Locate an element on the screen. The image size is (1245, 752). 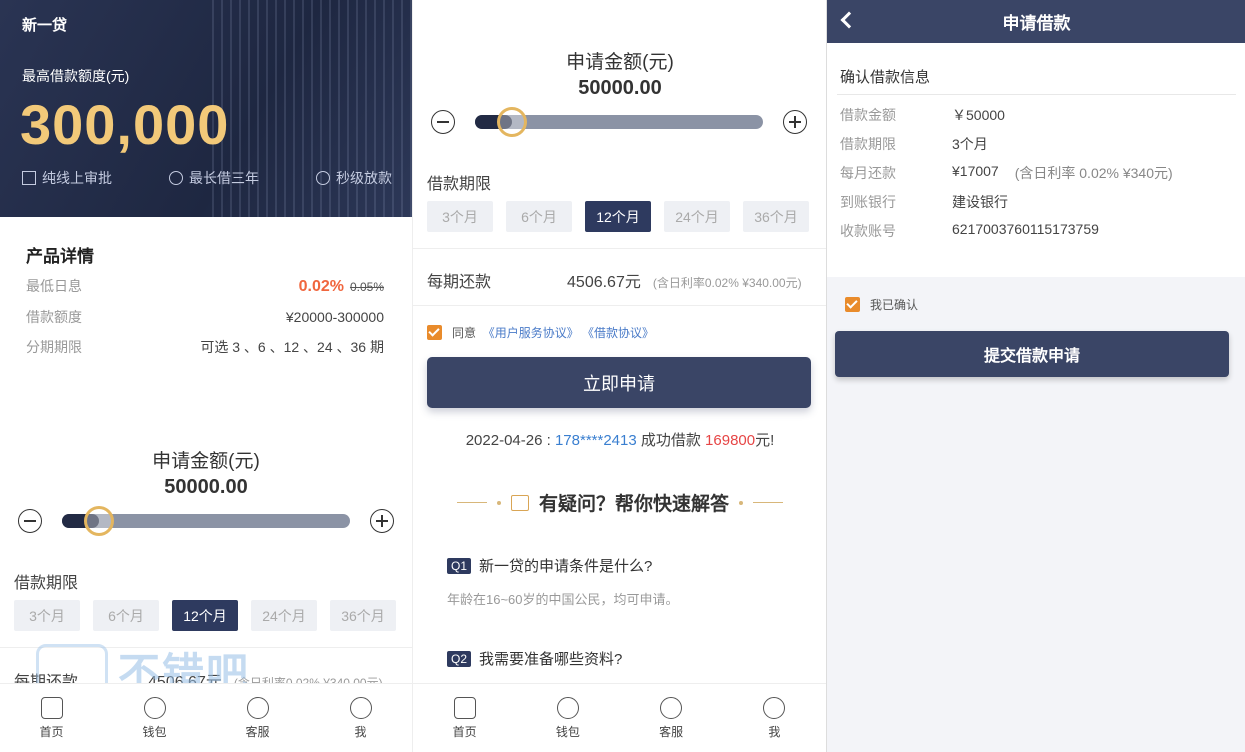
brand-title: 新一贷 is located at coordinates (45, 25).